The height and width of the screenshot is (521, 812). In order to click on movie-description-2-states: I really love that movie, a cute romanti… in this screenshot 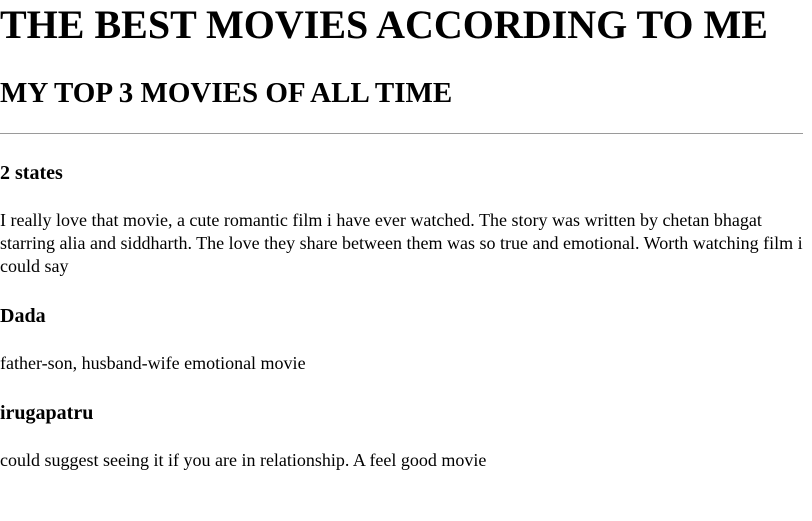, I will do `click(401, 243)`.